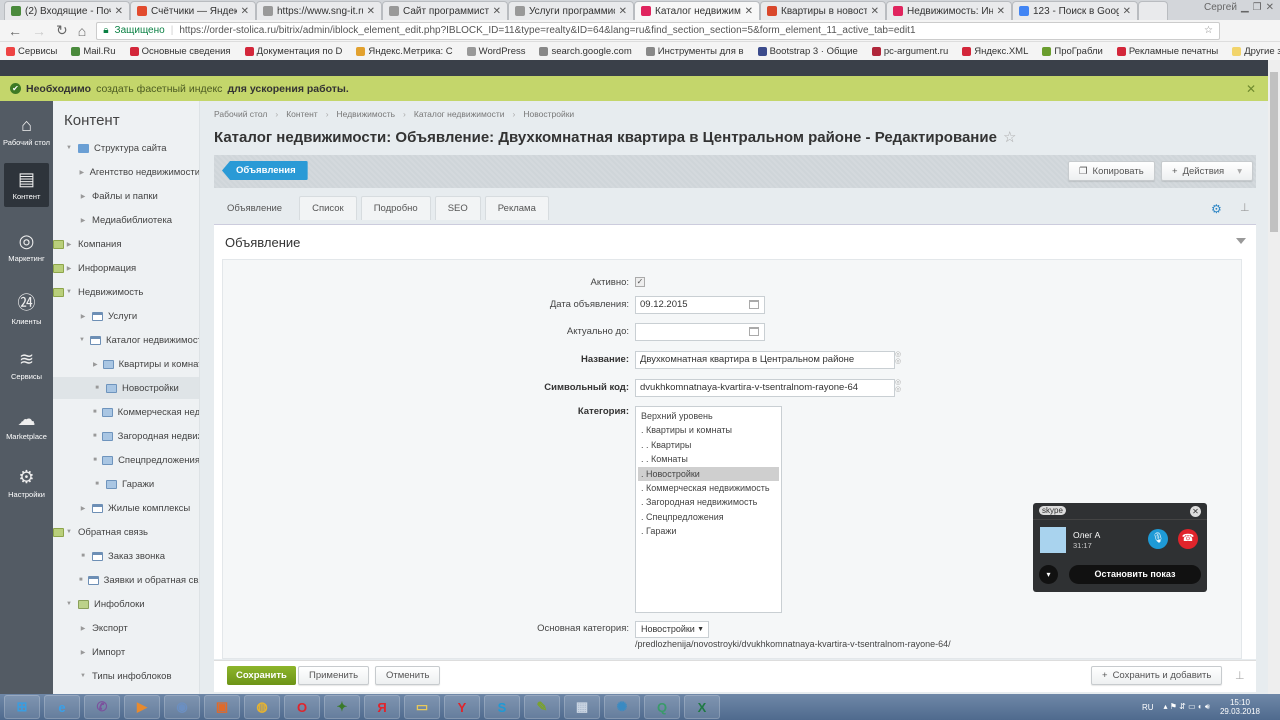  What do you see at coordinates (700, 332) in the screenshot?
I see `until-field` at bounding box center [700, 332].